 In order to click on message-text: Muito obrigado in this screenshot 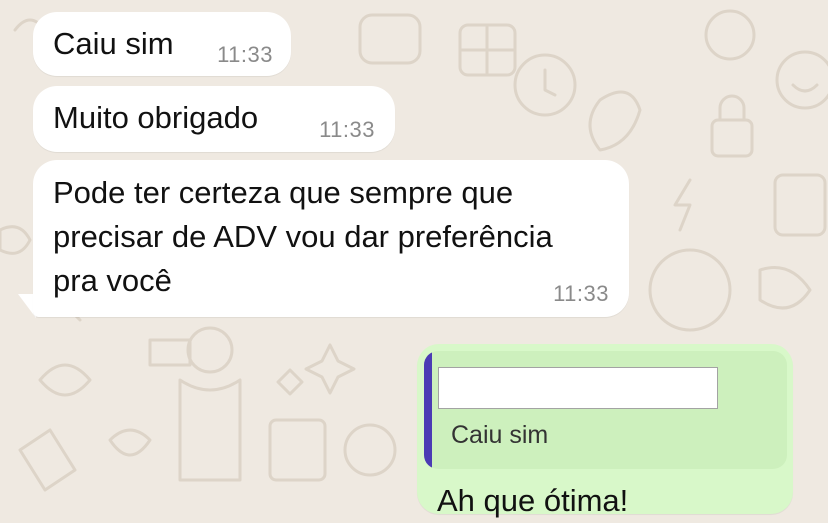, I will do `click(156, 117)`.